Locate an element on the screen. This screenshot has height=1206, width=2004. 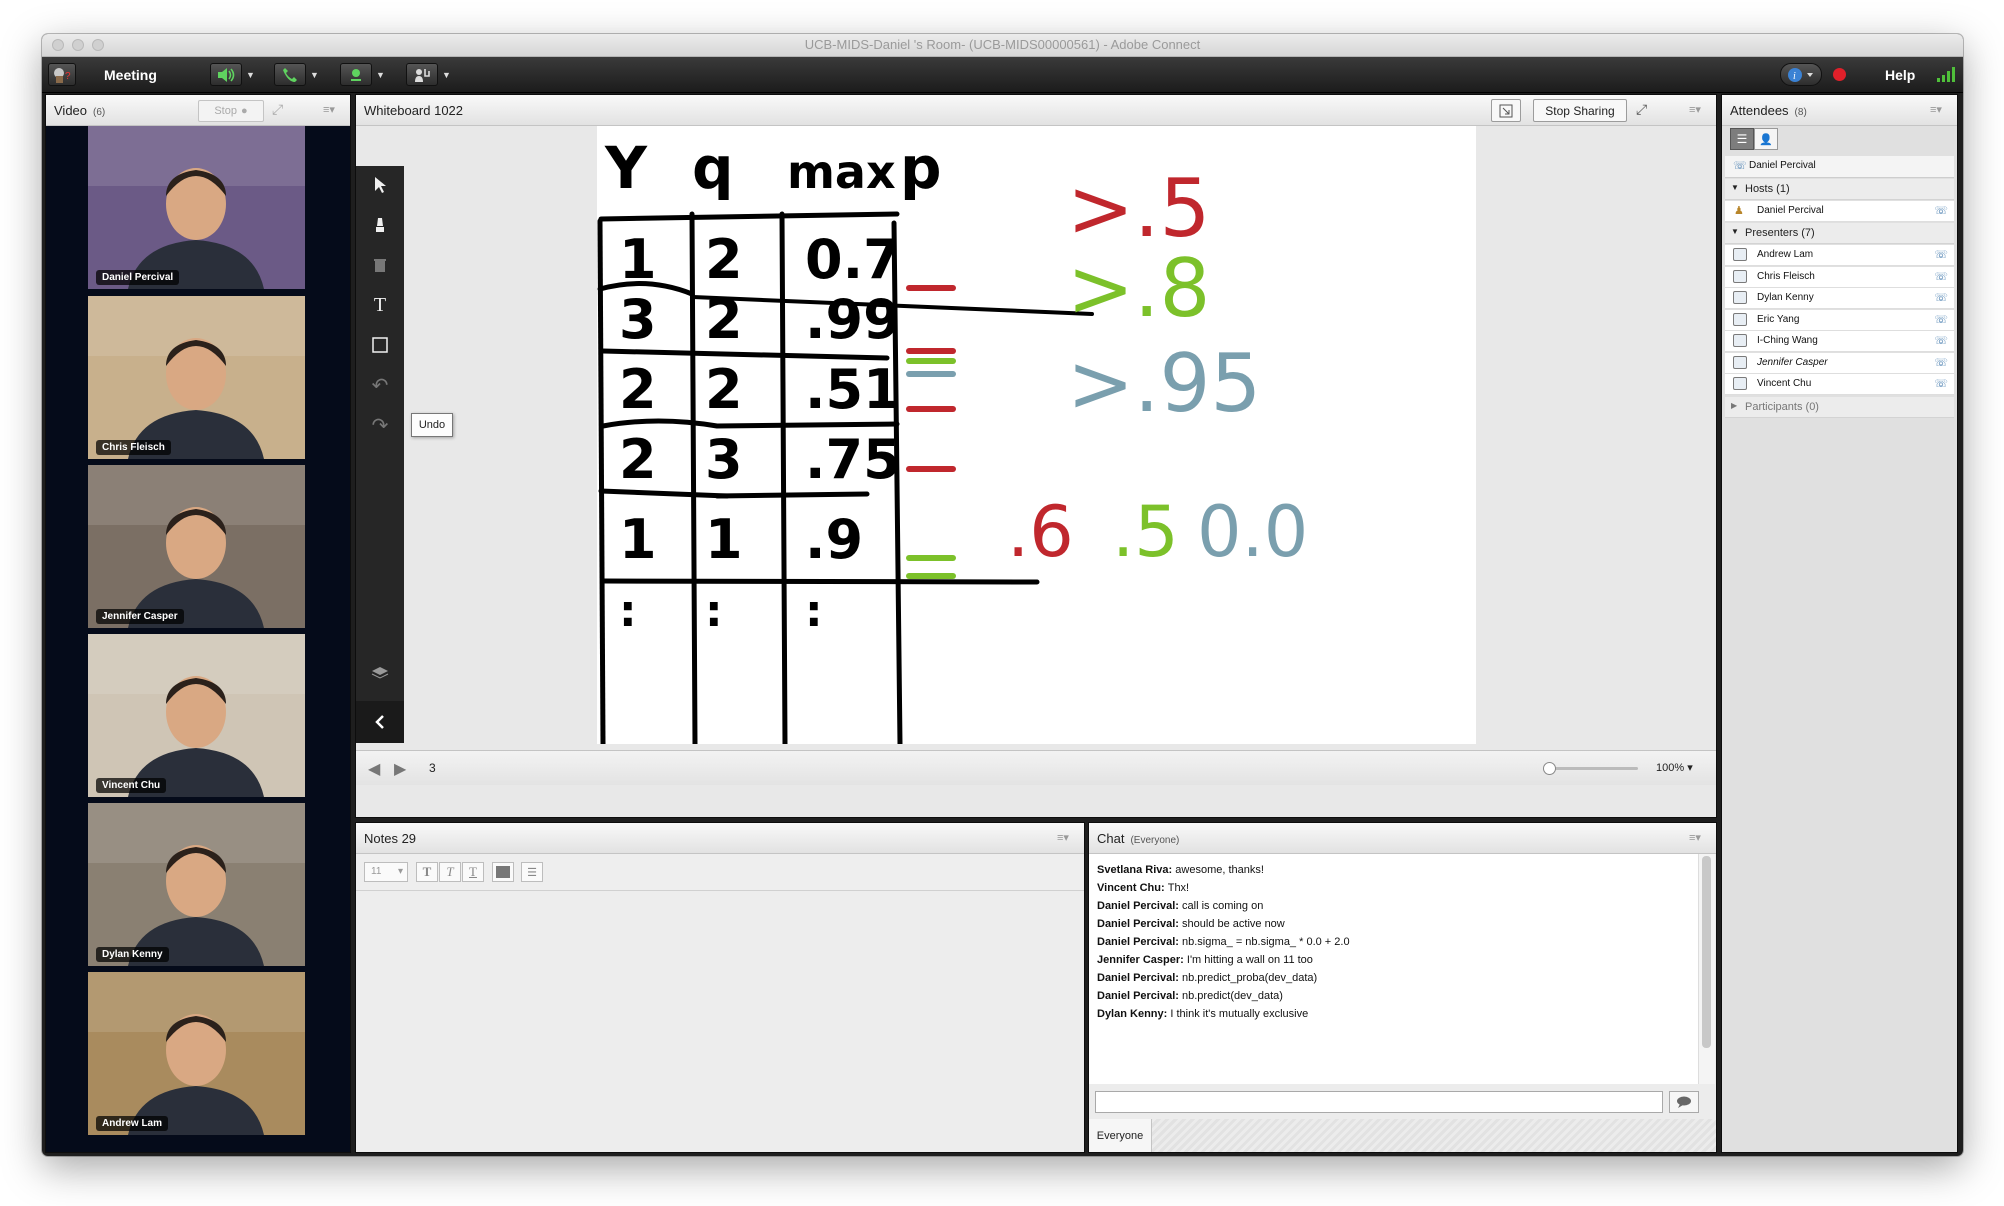
redo-icon: ↷ is located at coordinates (380, 425).